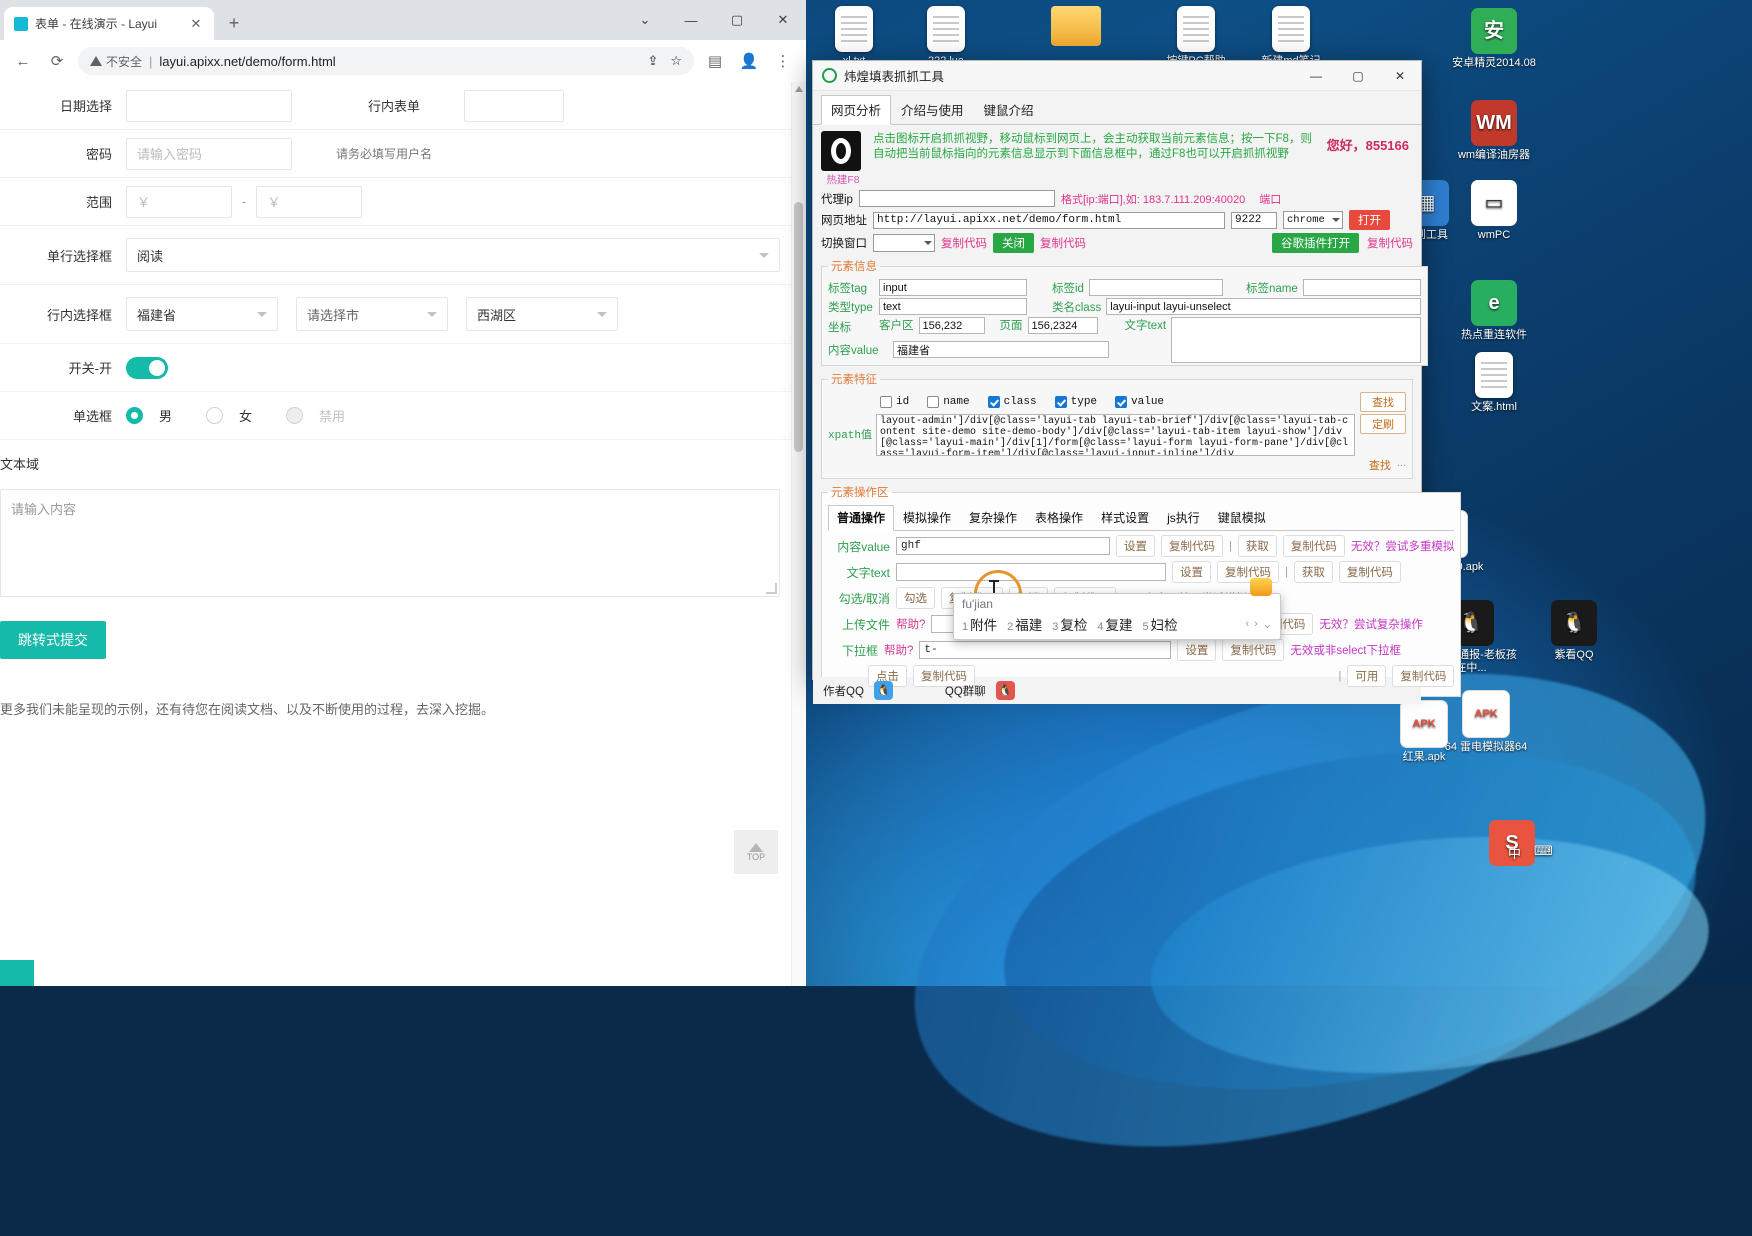  What do you see at coordinates (1031, 572) in the screenshot?
I see `op-text-input` at bounding box center [1031, 572].